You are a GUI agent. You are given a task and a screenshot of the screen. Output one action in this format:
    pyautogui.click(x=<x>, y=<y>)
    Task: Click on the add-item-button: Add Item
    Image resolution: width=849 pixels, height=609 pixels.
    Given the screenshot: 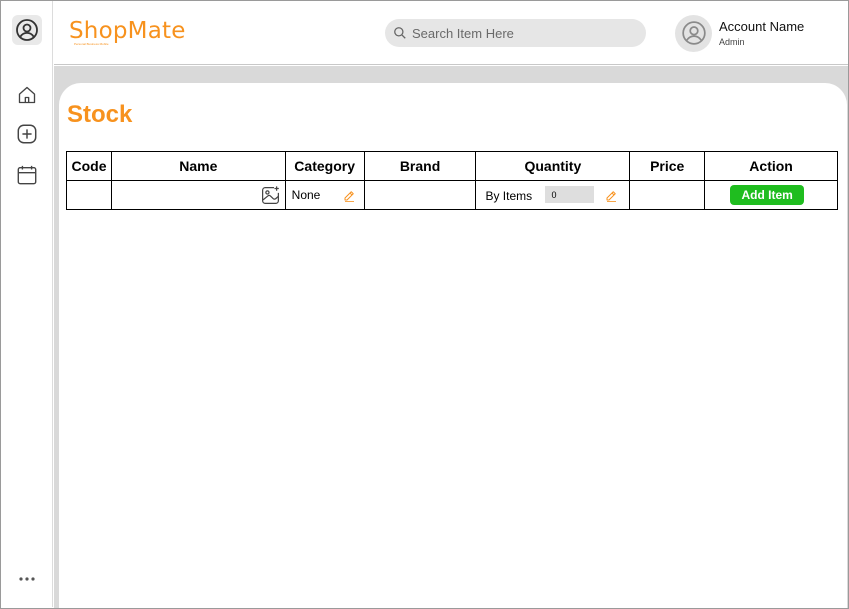 What is the action you would take?
    pyautogui.click(x=767, y=195)
    